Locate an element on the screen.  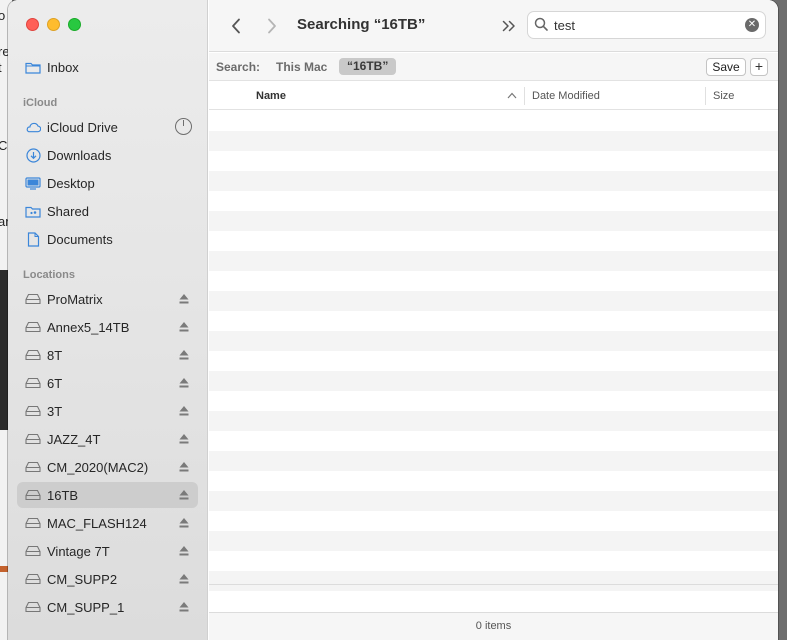
save-search-button: Save is located at coordinates (726, 67).